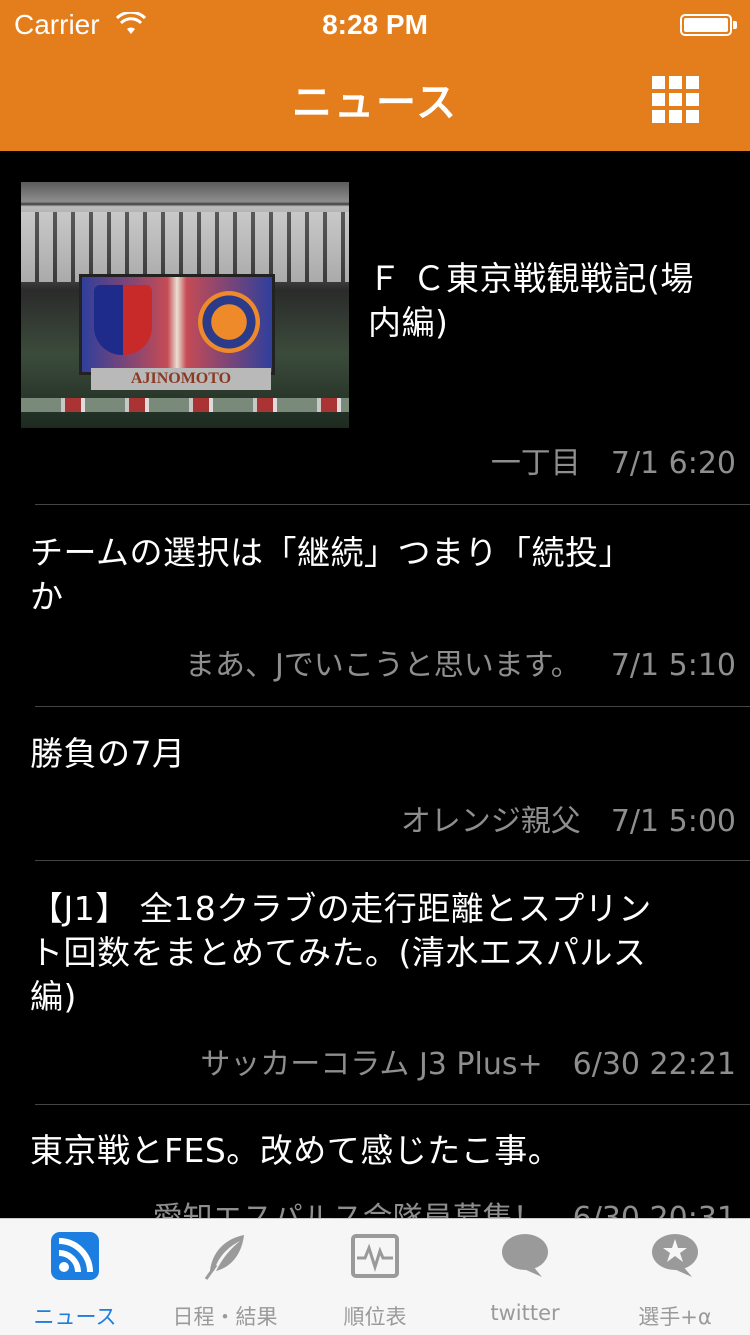 Image resolution: width=750 pixels, height=1335 pixels. What do you see at coordinates (525, 1255) in the screenshot?
I see `speech-bubble-icon` at bounding box center [525, 1255].